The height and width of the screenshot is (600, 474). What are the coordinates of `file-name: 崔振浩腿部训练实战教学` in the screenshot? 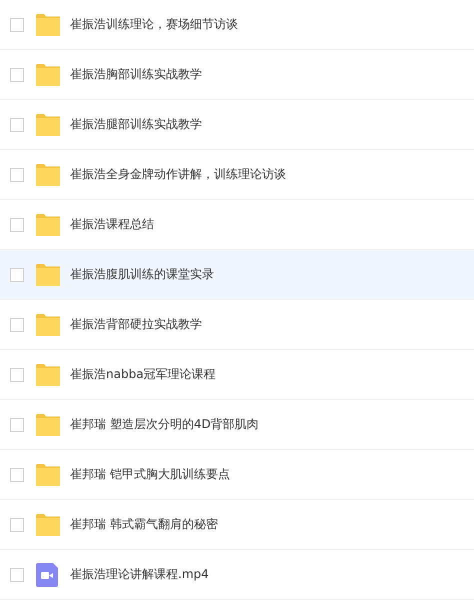 It's located at (136, 124).